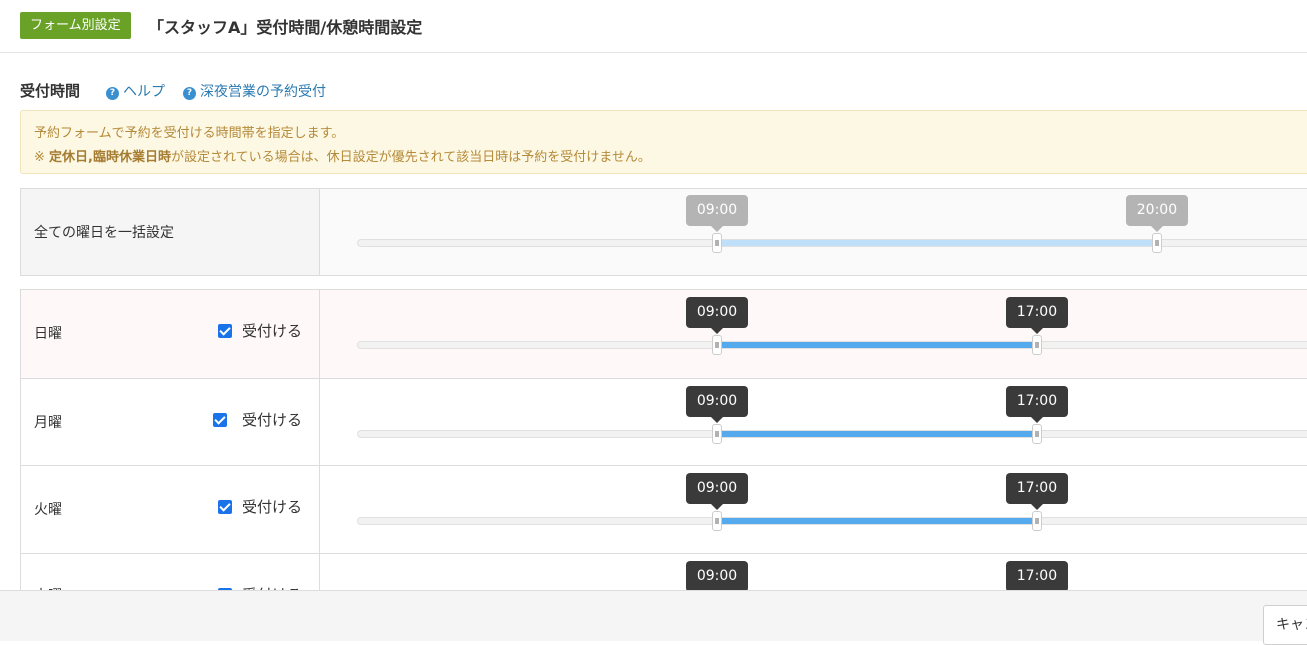 The height and width of the screenshot is (645, 1307). I want to click on weekday-name: 月曜, so click(48, 423).